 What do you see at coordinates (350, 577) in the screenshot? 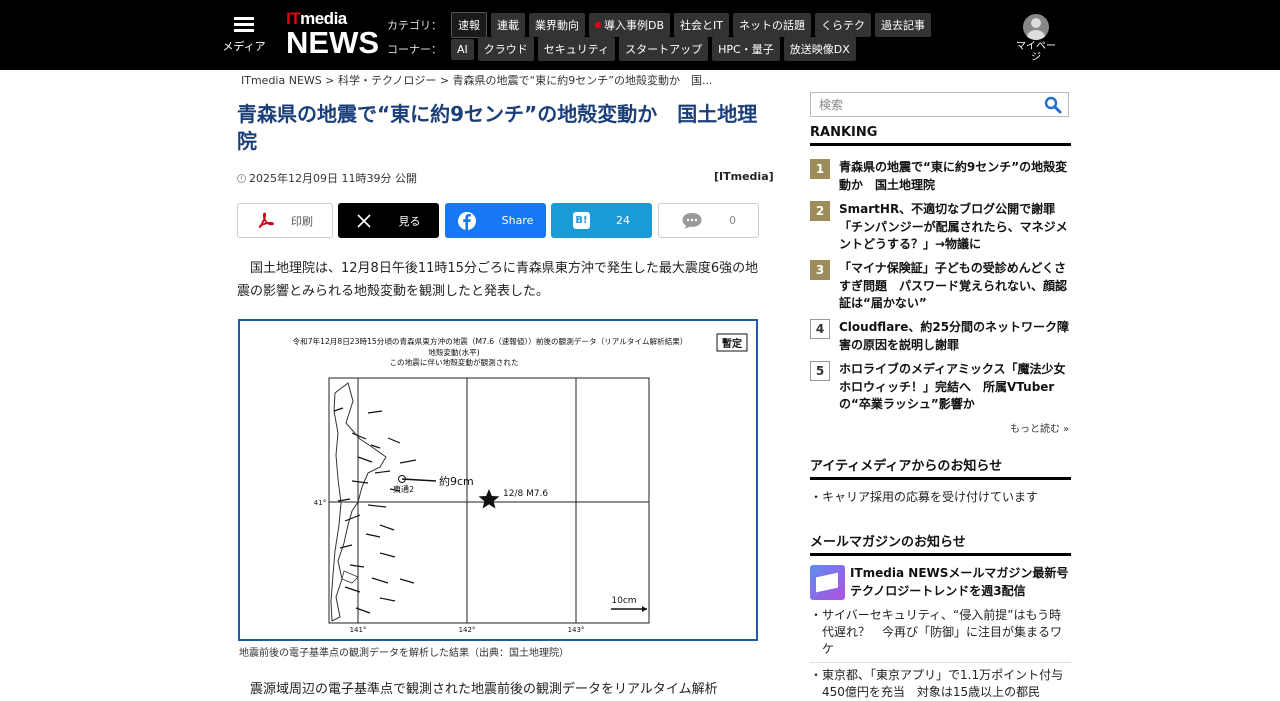
I see `coastline-bay-shape` at bounding box center [350, 577].